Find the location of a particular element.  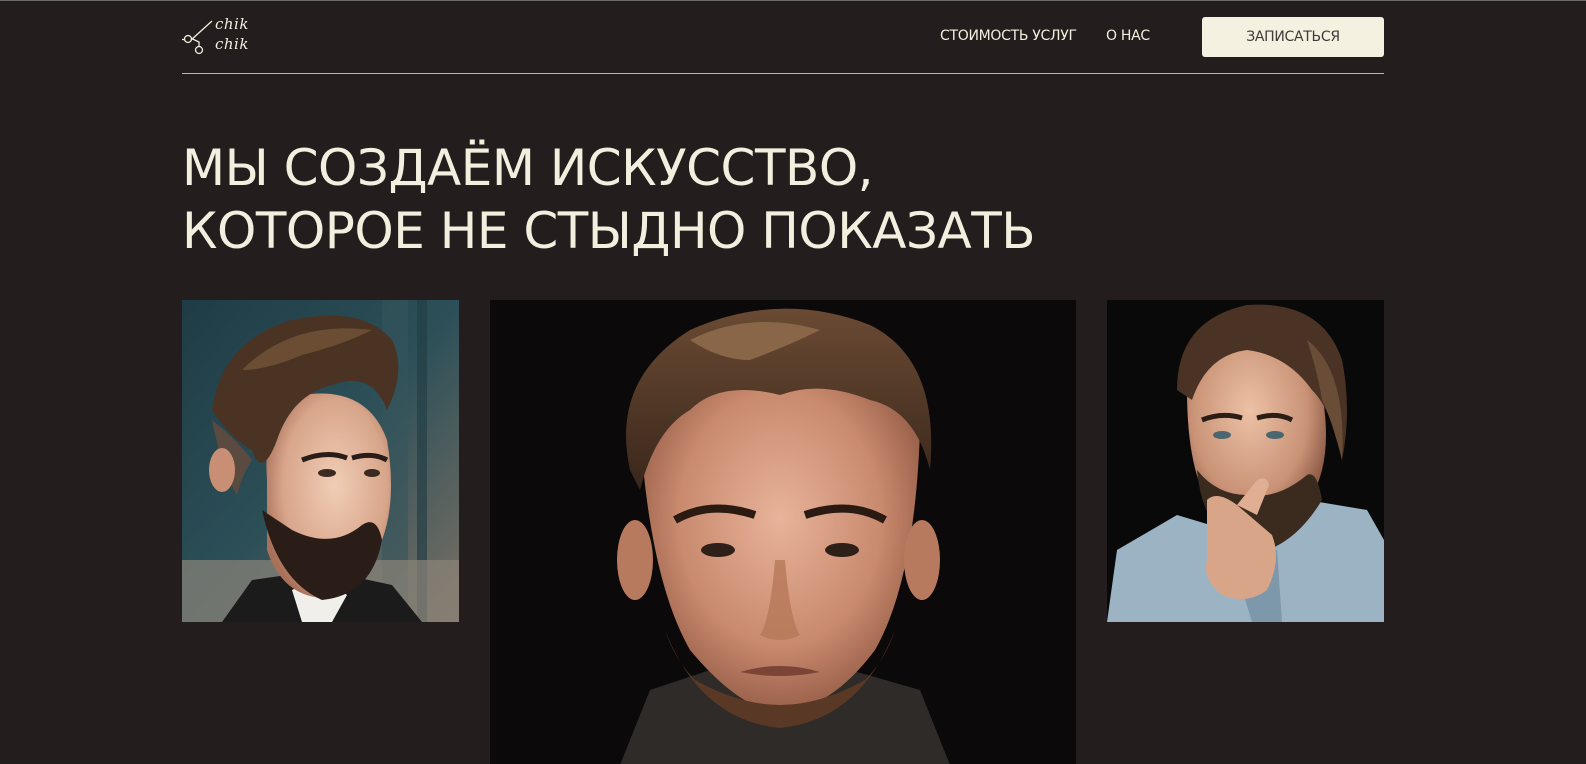

scissors-icon is located at coordinates (197, 37).